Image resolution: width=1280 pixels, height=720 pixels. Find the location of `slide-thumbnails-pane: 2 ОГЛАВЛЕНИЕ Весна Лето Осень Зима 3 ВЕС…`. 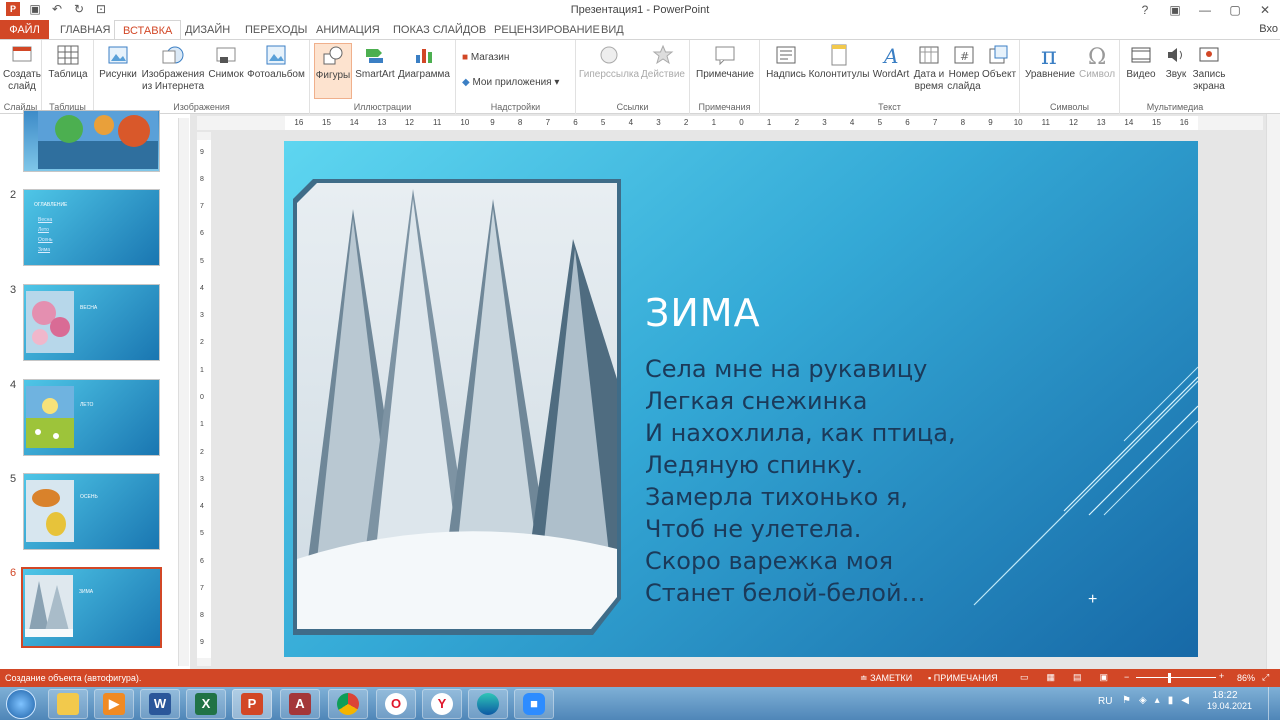

slide-thumbnails-pane: 2 ОГЛАВЛЕНИЕ Весна Лето Осень Зима 3 ВЕС… is located at coordinates (95, 389).